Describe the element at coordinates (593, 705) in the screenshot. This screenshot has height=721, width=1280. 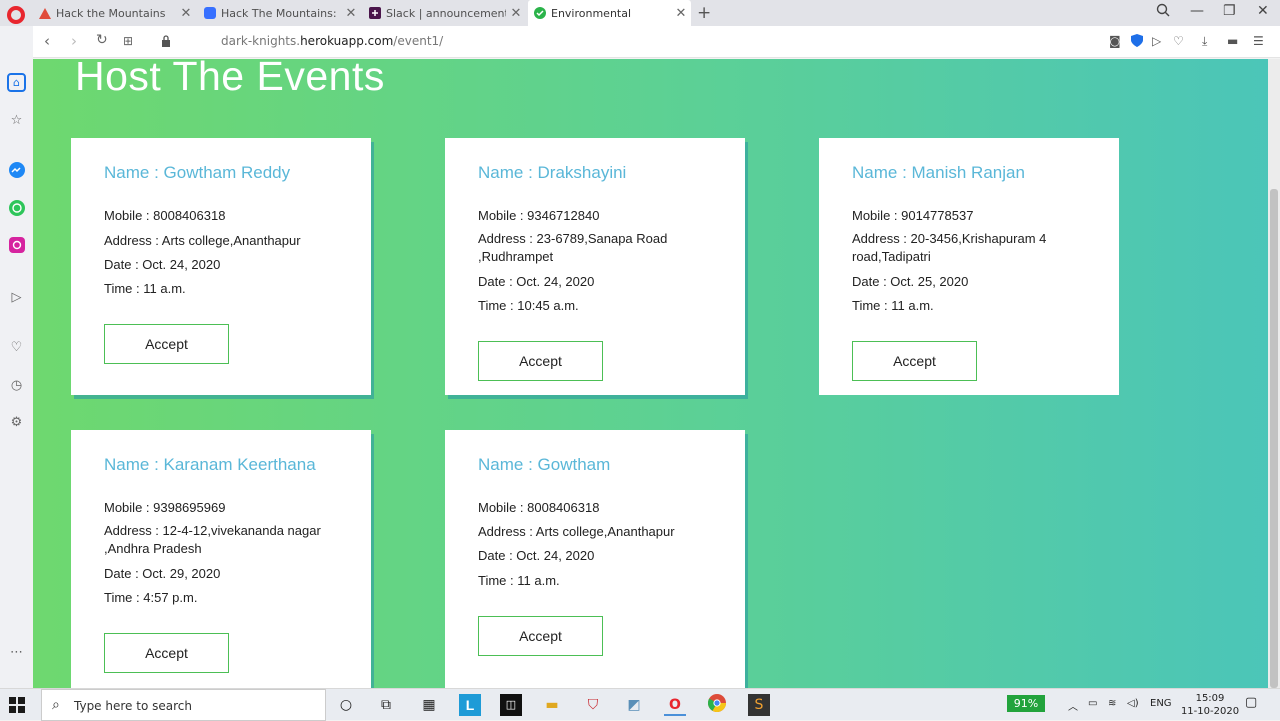
I see `antivirus-shield-icon: ⛉` at that location.